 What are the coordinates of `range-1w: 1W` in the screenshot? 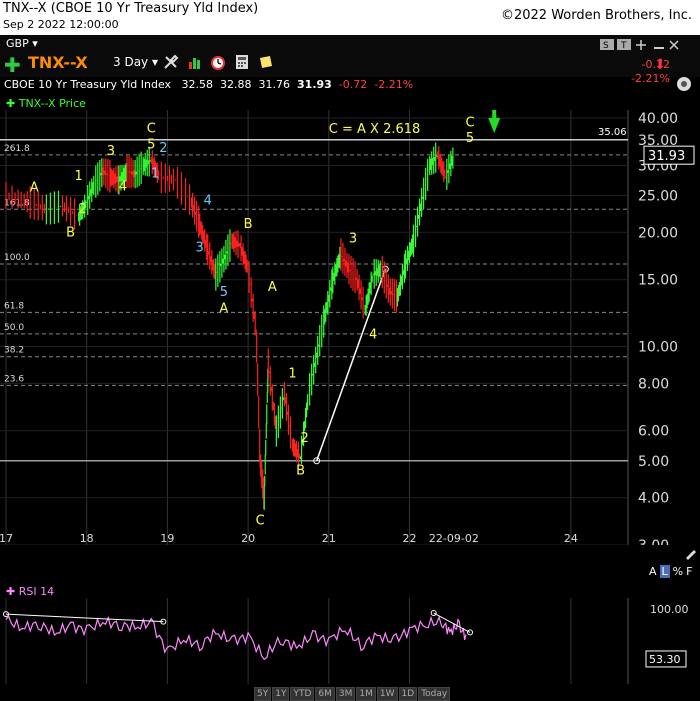 It's located at (387, 694).